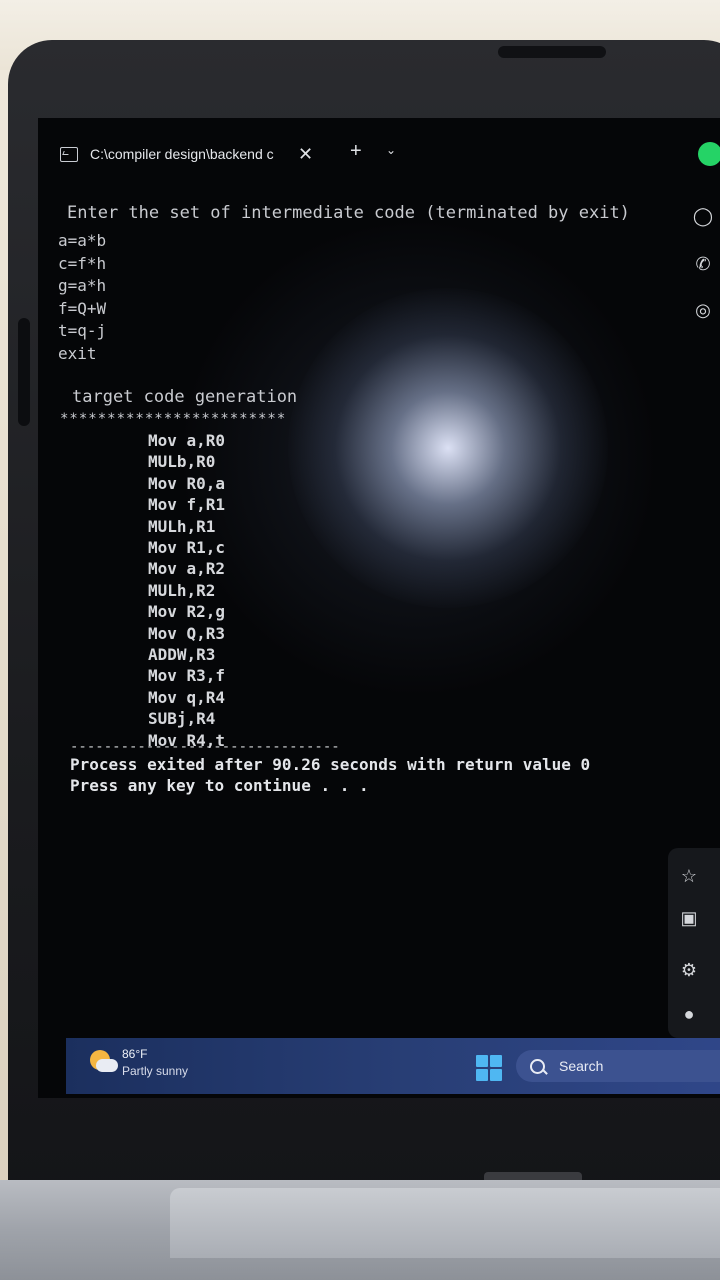 This screenshot has height=1280, width=720. Describe the element at coordinates (703, 264) in the screenshot. I see `phone-icon: ✆` at that location.